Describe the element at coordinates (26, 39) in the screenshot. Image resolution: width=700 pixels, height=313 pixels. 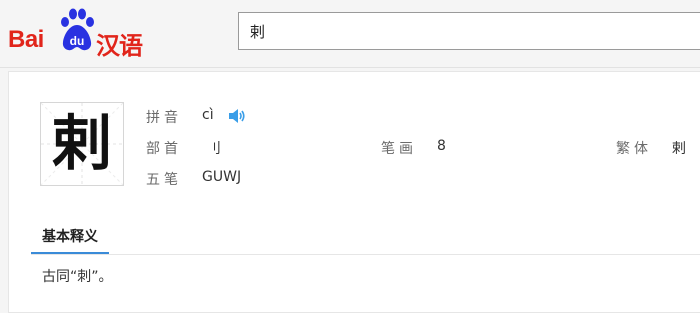
I see `logo-latin-text: Bai` at that location.